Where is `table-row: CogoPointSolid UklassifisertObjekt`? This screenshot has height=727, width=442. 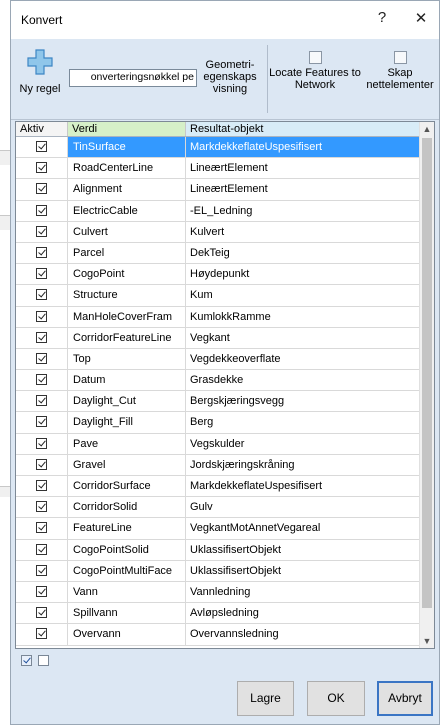
table-row: CogoPointSolid UklassifisertObjekt is located at coordinates (219, 550).